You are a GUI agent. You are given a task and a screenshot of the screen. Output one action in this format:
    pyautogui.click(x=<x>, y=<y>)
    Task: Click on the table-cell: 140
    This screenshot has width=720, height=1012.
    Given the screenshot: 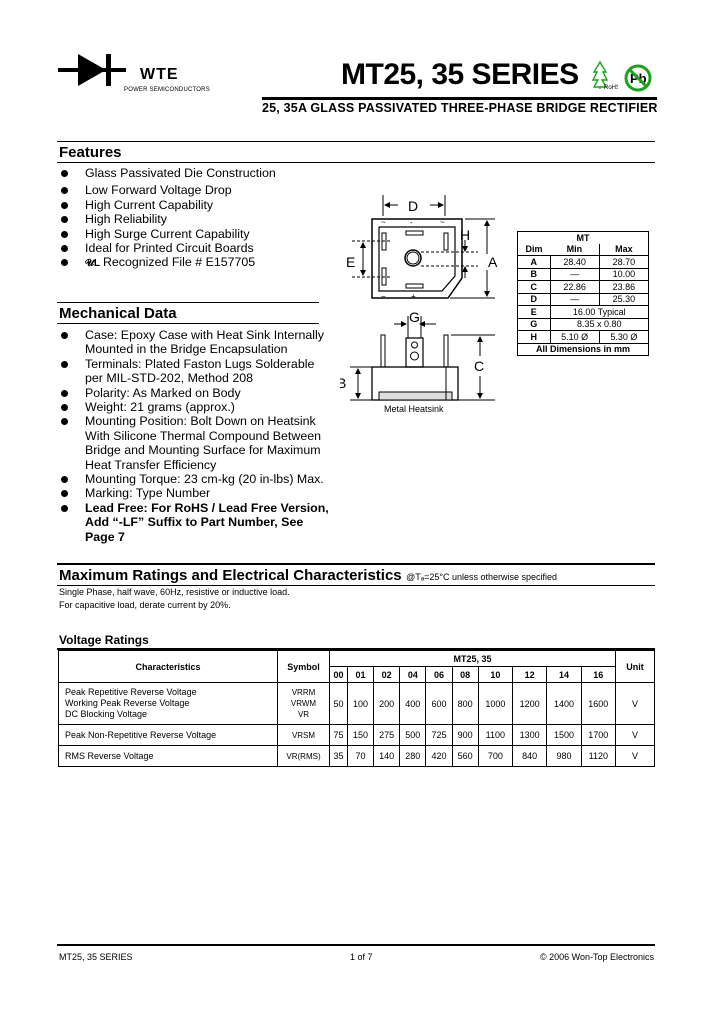 What is the action you would take?
    pyautogui.click(x=387, y=756)
    